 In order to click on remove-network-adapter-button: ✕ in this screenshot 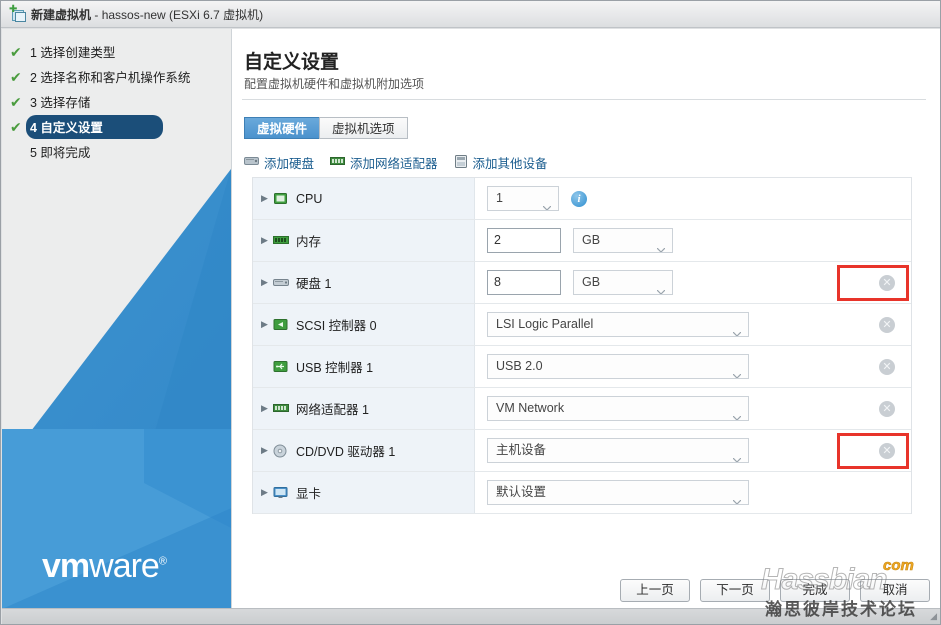, I will do `click(887, 408)`.